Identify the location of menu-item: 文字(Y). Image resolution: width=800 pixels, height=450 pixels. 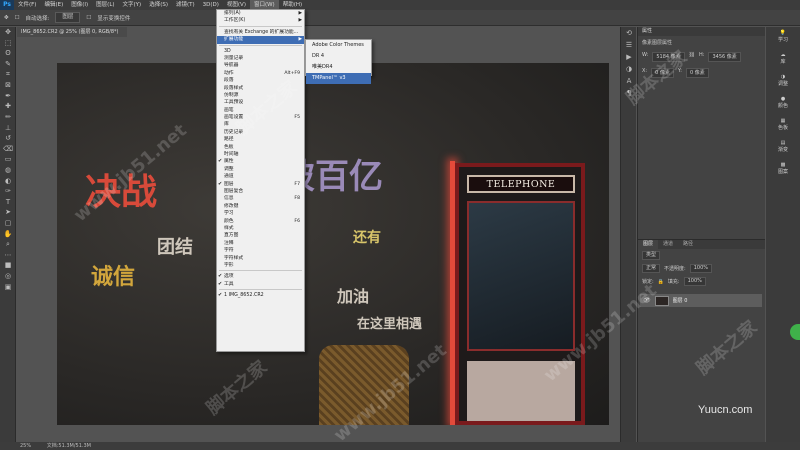
(132, 5).